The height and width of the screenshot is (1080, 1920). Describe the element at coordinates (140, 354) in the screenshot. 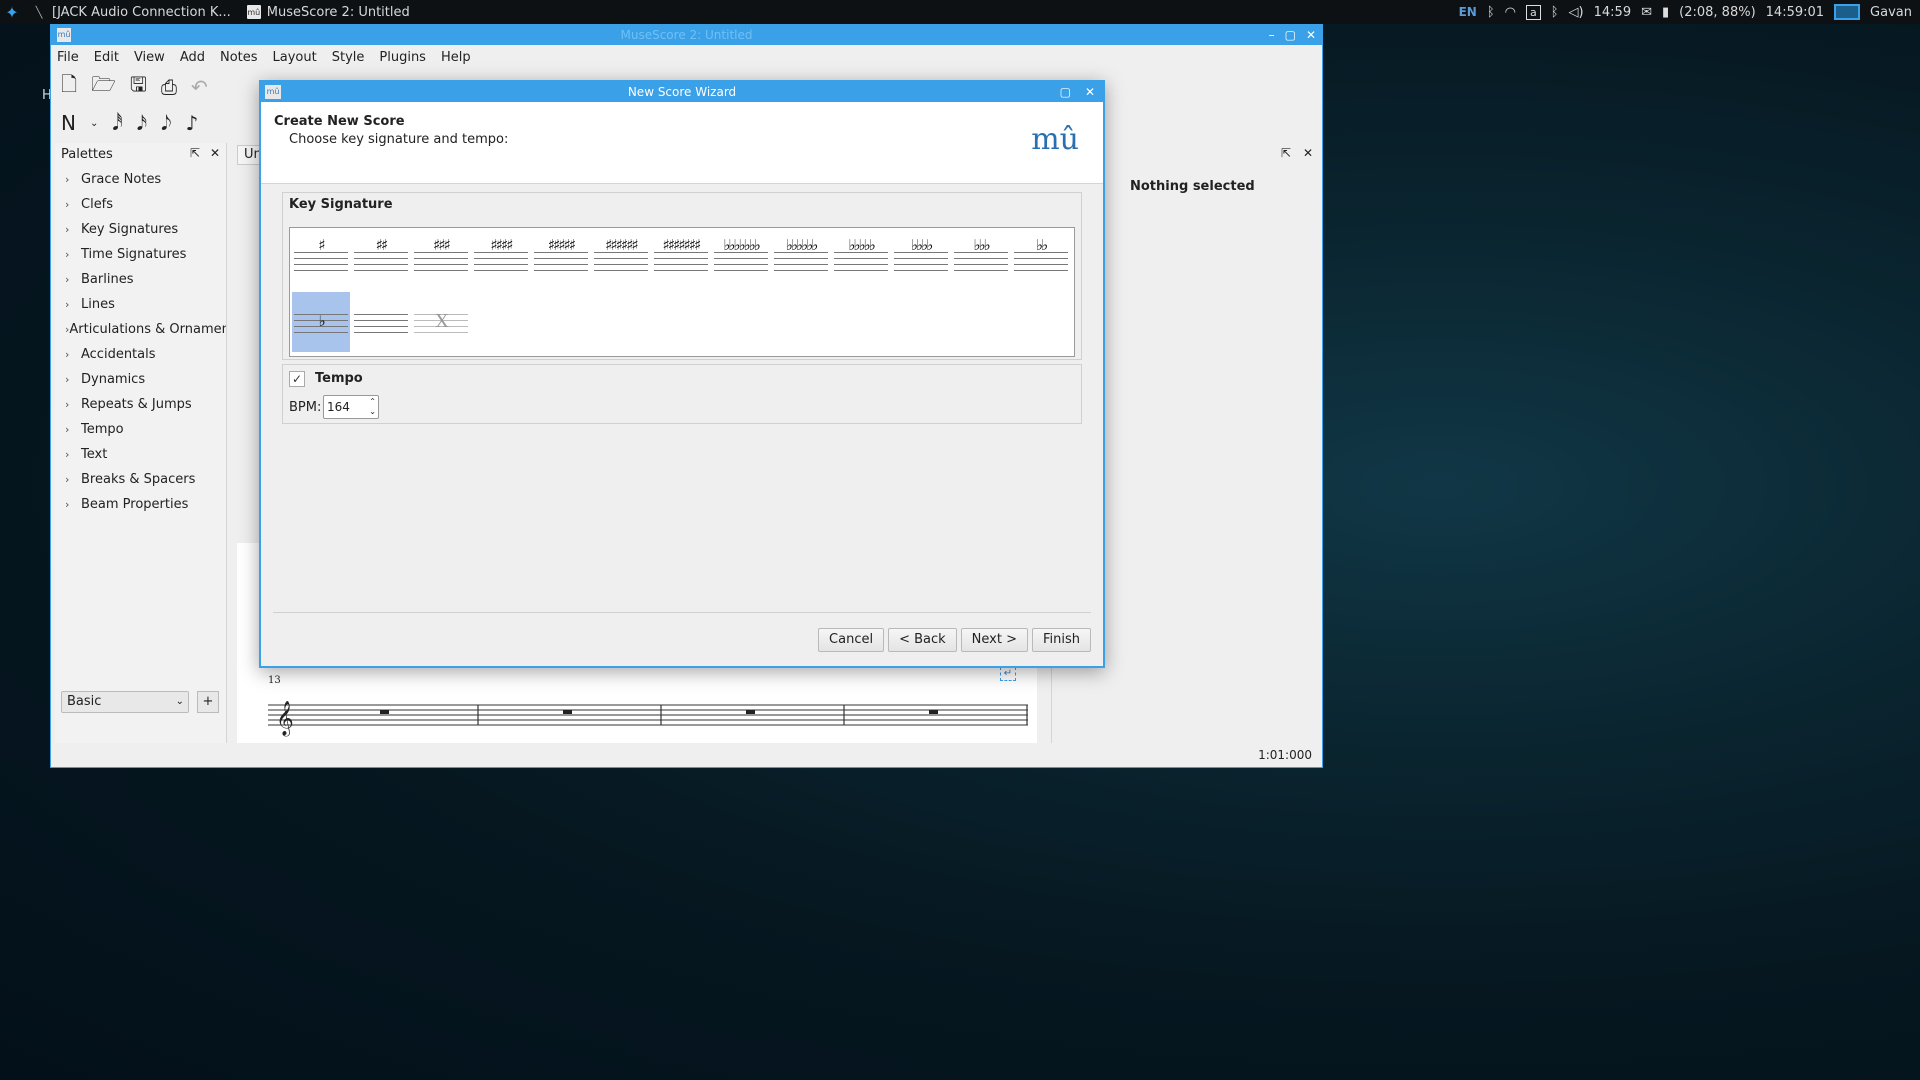

I see `palette-accidentals: › Accidentals` at that location.